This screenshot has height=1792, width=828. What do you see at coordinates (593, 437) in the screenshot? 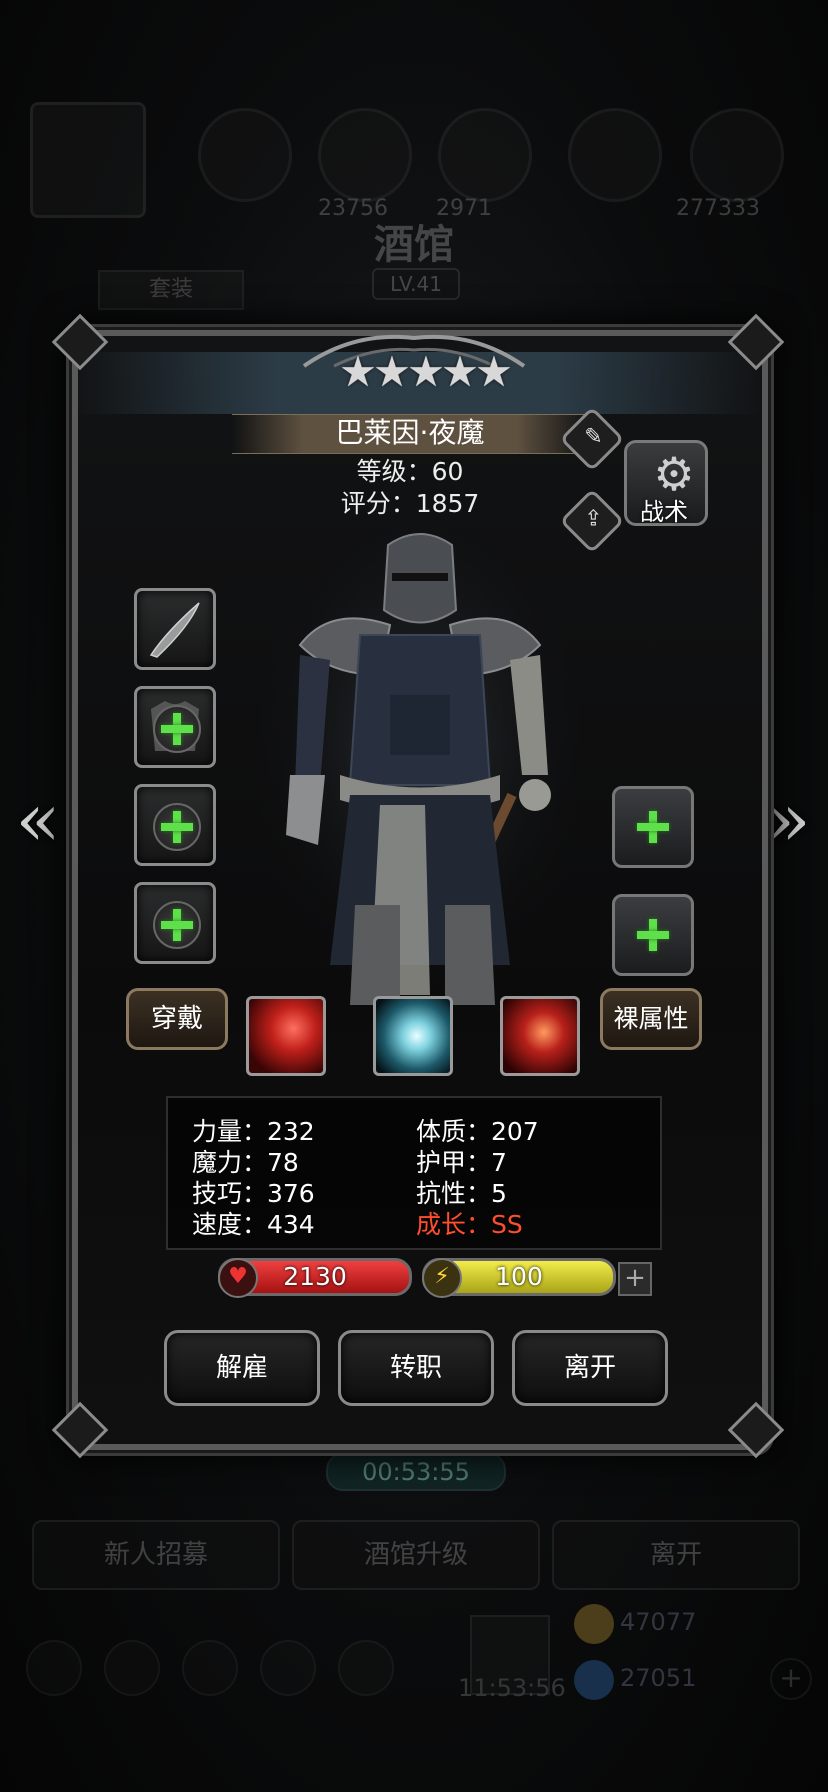
I see `edit-icon: ✎` at bounding box center [593, 437].